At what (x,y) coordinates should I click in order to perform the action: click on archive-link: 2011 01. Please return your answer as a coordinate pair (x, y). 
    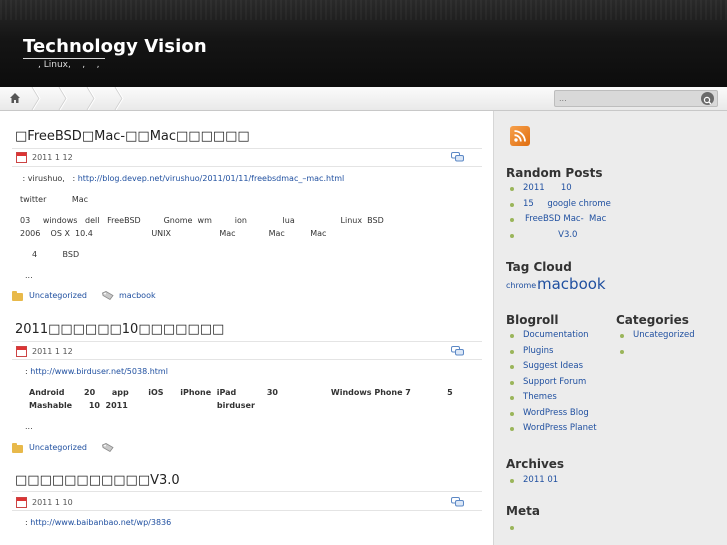
    Looking at the image, I should click on (540, 480).